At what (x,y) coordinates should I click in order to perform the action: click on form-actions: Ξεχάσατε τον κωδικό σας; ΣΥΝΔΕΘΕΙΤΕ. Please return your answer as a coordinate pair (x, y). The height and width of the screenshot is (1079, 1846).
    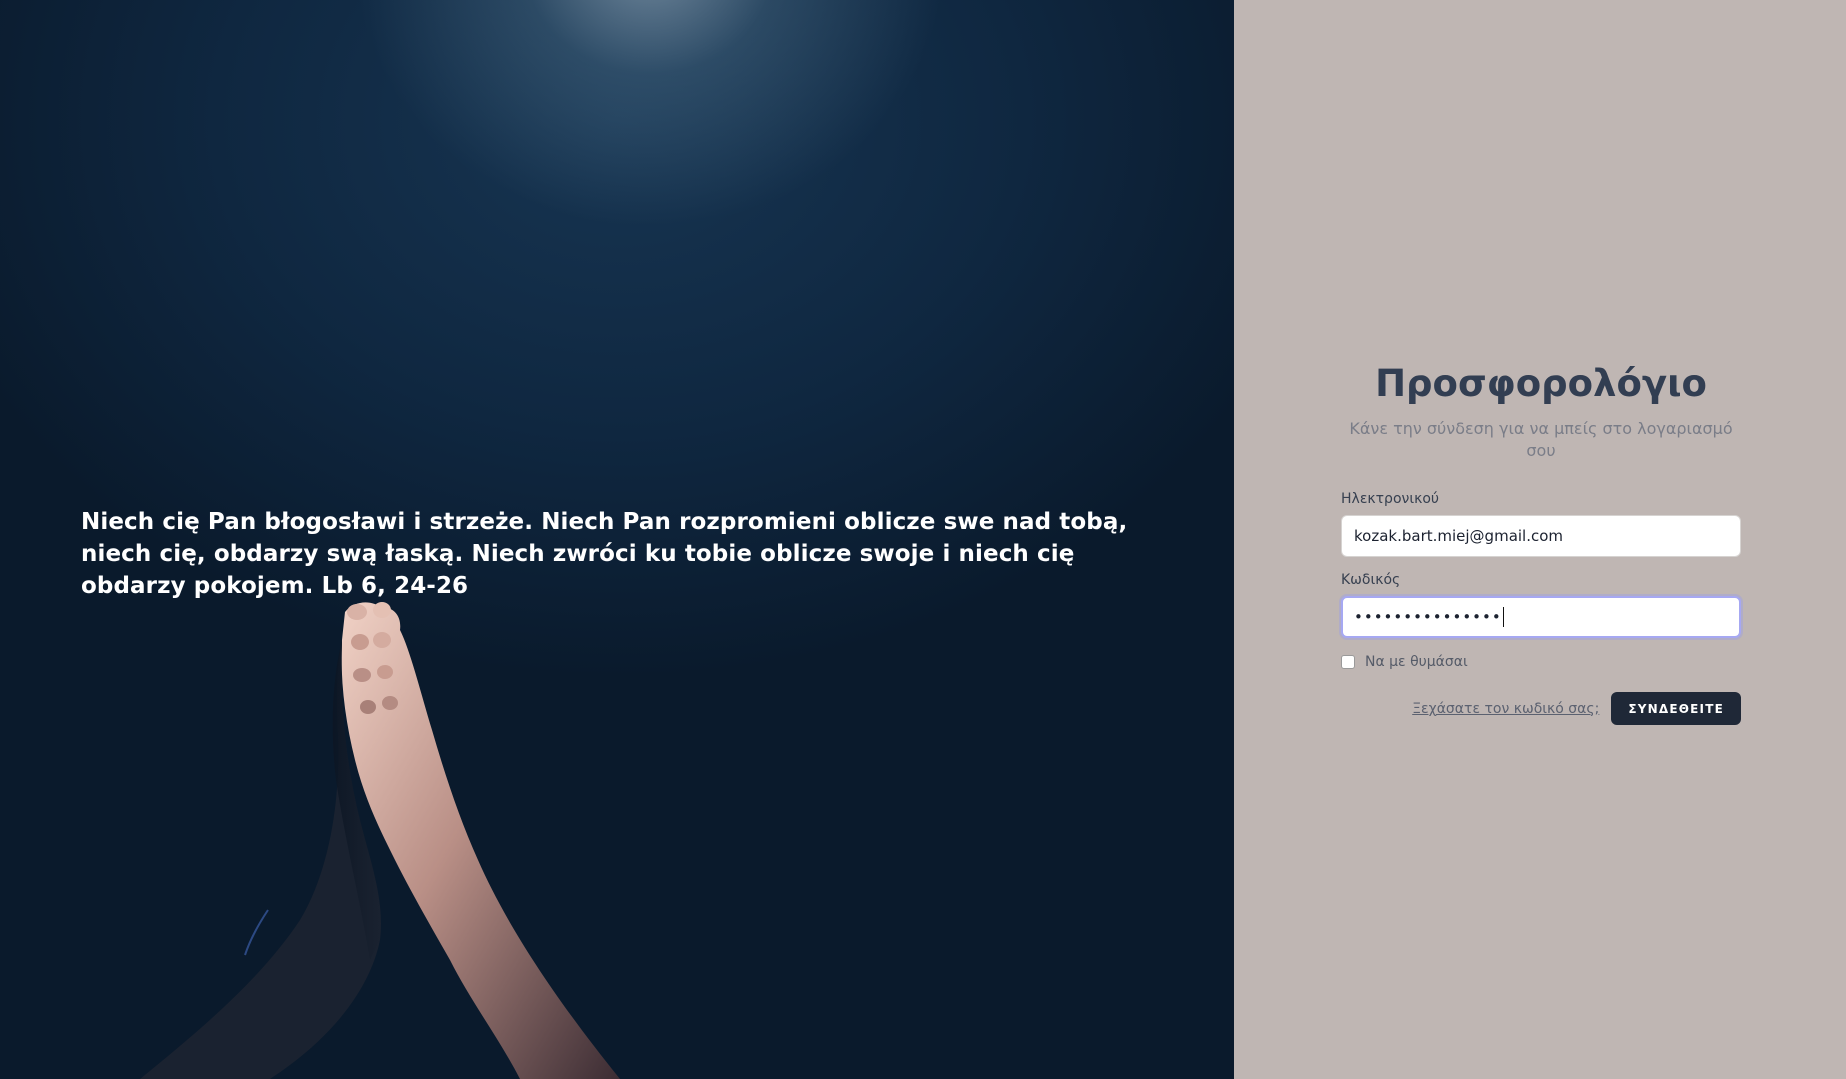
    Looking at the image, I should click on (1541, 708).